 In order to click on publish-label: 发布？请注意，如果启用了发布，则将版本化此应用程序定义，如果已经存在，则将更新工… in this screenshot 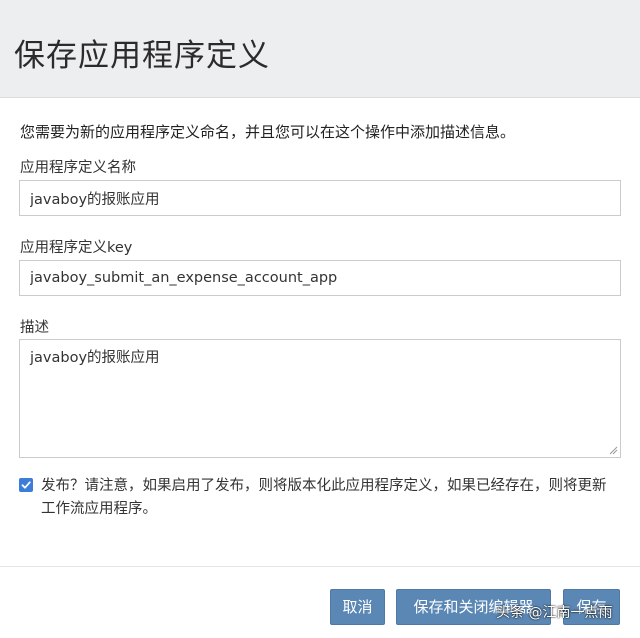, I will do `click(324, 497)`.